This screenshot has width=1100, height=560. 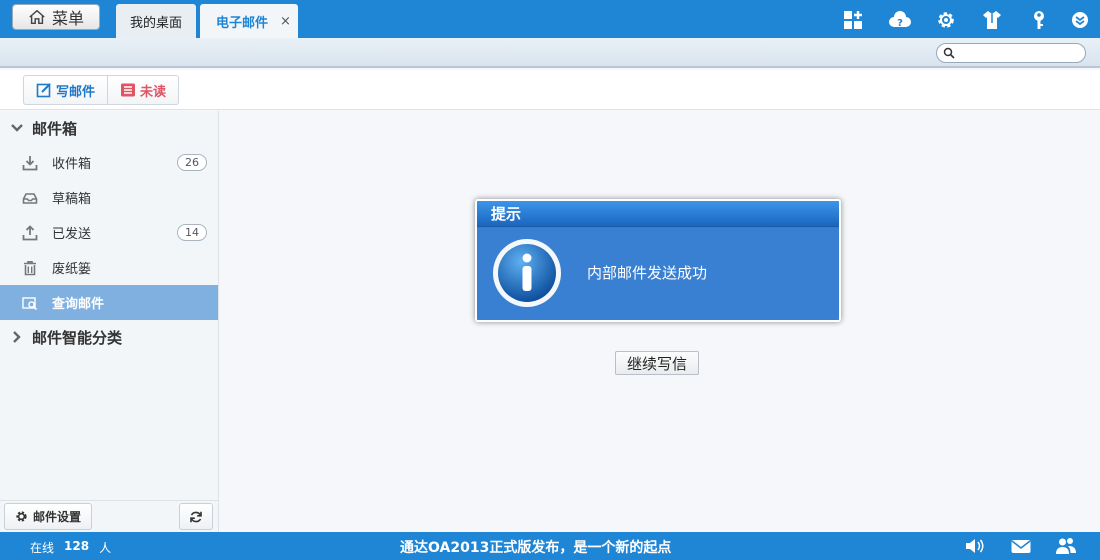 What do you see at coordinates (192, 232) in the screenshot?
I see `count-badge: 14` at bounding box center [192, 232].